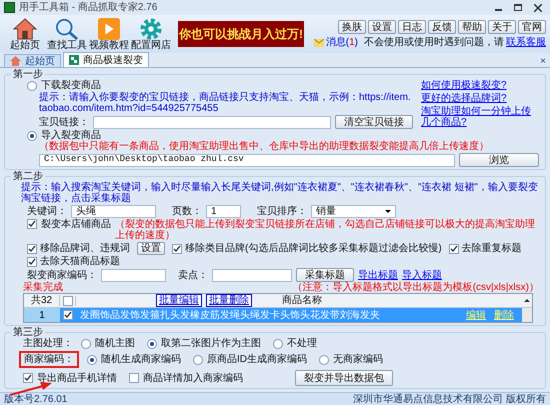 The width and height of the screenshot is (550, 405). What do you see at coordinates (32, 60) in the screenshot?
I see `tab: 起始页` at bounding box center [32, 60].